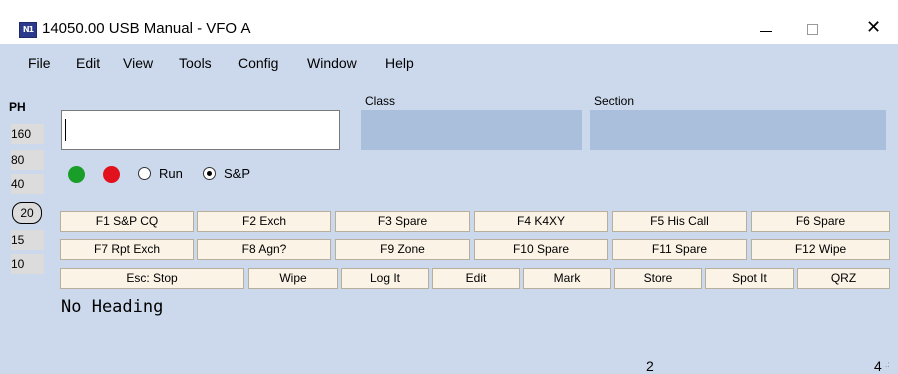 This screenshot has height=374, width=898. What do you see at coordinates (264, 249) in the screenshot?
I see `f8-button: F8 Agn?` at bounding box center [264, 249].